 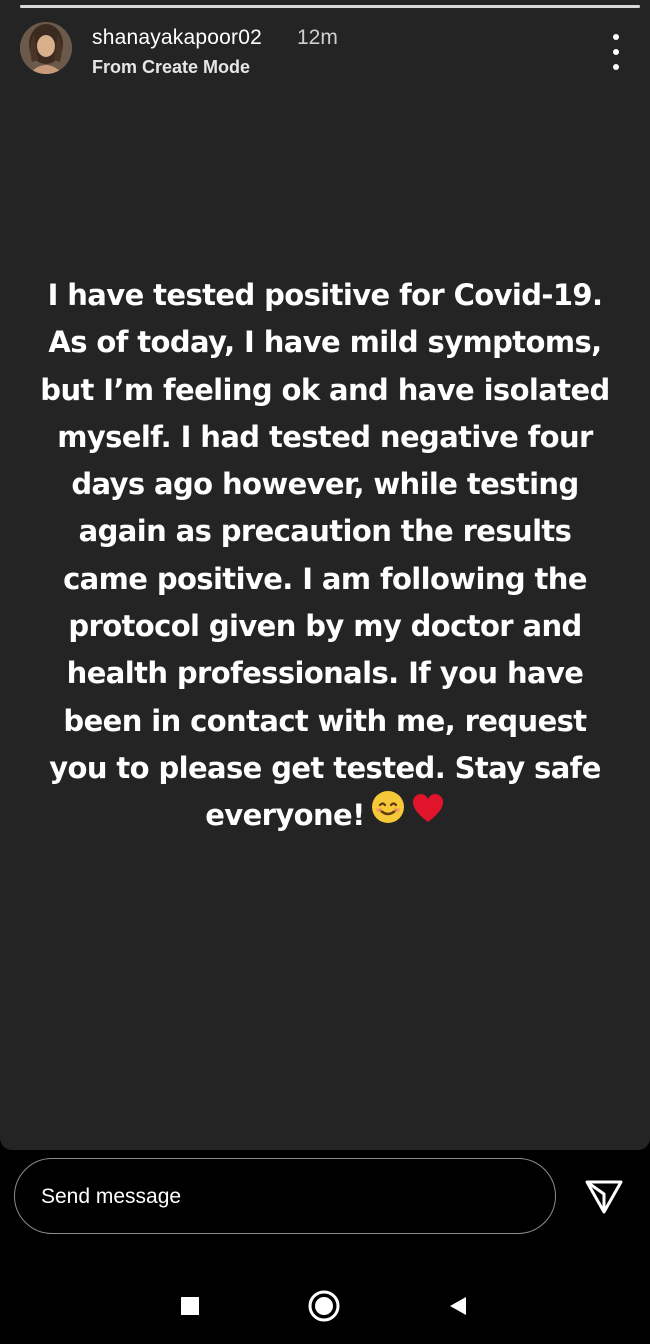 What do you see at coordinates (324, 1306) in the screenshot?
I see `home-circle-icon` at bounding box center [324, 1306].